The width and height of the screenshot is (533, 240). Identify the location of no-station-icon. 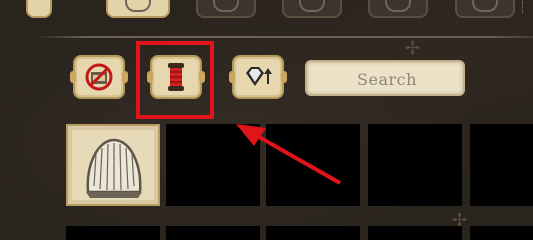
(99, 77).